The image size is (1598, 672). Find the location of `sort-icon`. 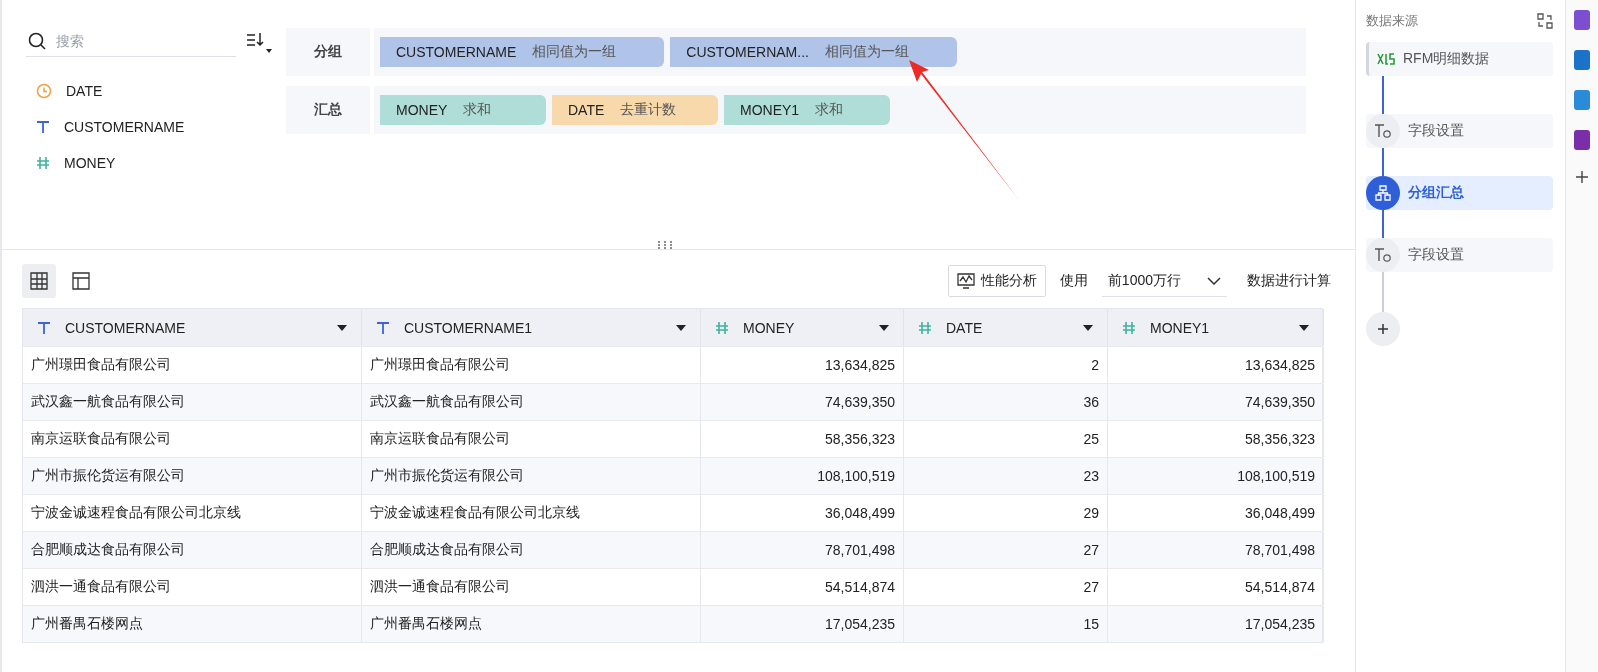

sort-icon is located at coordinates (259, 42).